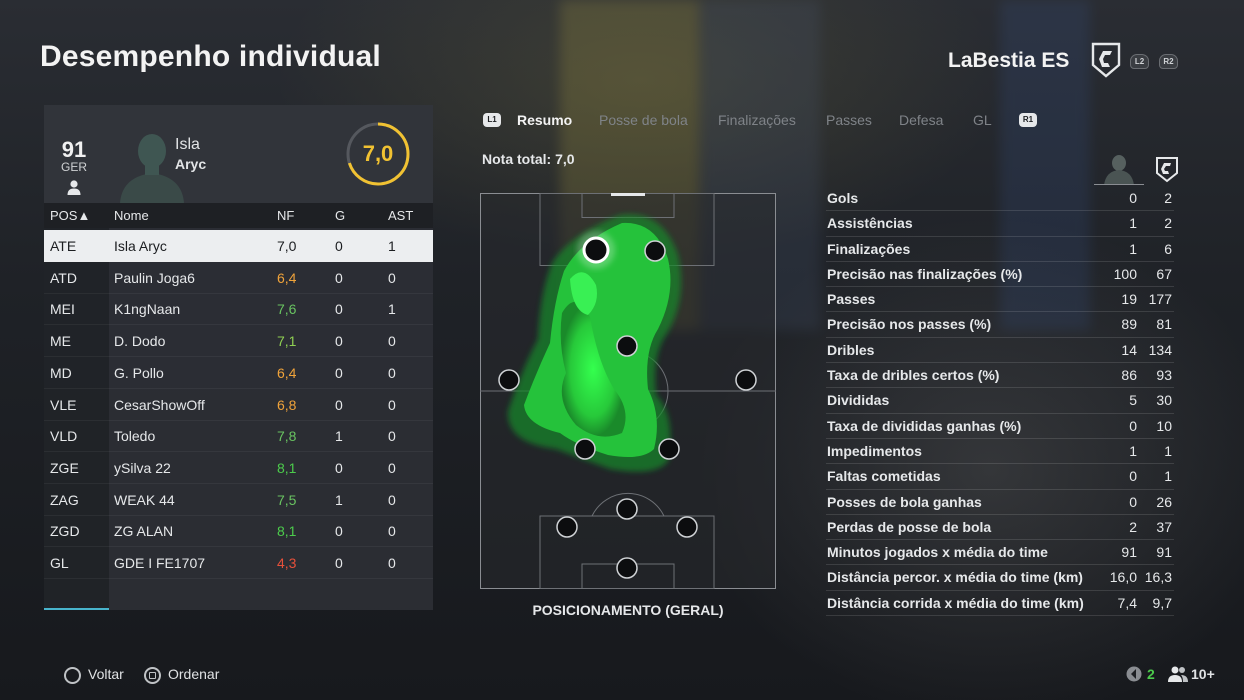  What do you see at coordinates (340, 215) in the screenshot?
I see `header-g: G` at bounding box center [340, 215].